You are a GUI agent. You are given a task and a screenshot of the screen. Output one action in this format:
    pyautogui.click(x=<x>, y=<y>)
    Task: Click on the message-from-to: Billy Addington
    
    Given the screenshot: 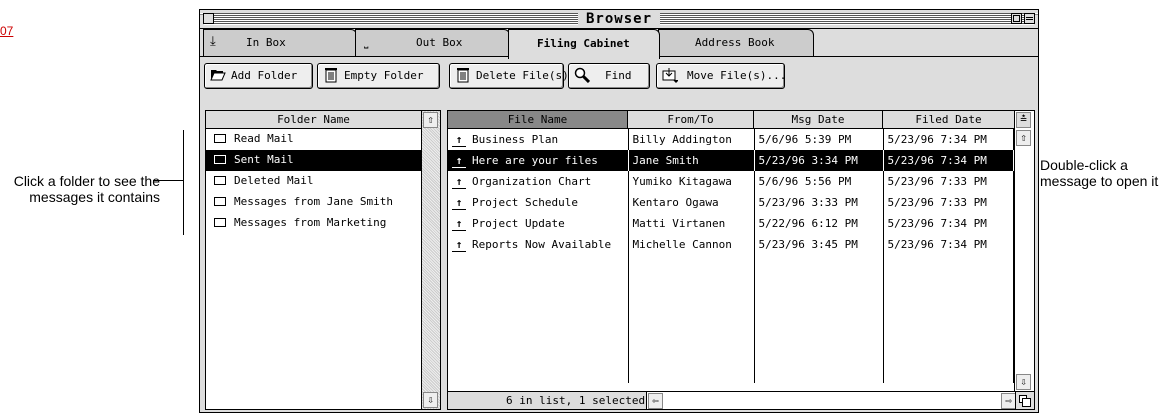 What is the action you would take?
    pyautogui.click(x=691, y=139)
    